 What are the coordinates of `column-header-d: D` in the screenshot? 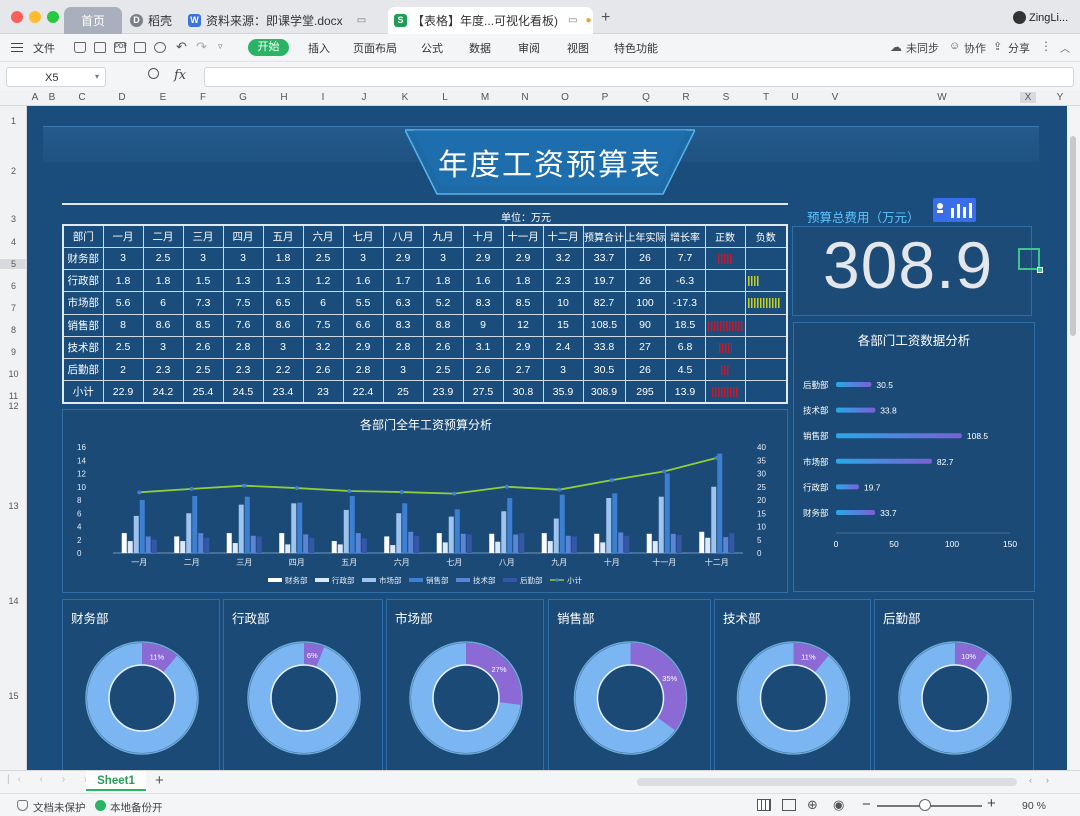 It's located at (122, 97).